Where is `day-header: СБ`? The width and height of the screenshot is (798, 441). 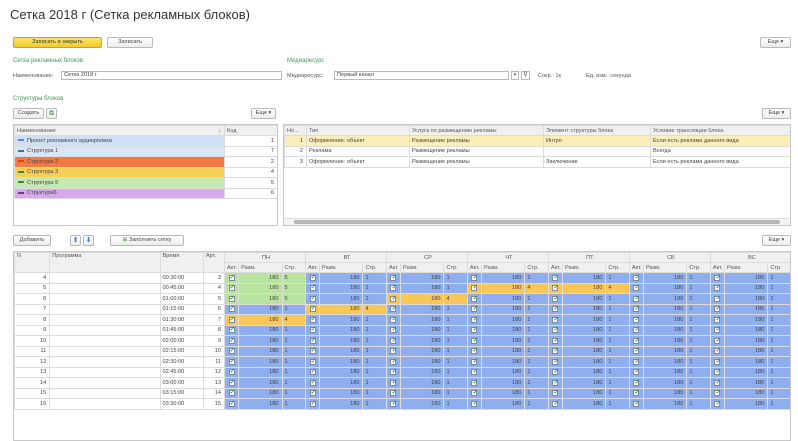 day-header: СБ is located at coordinates (669, 257).